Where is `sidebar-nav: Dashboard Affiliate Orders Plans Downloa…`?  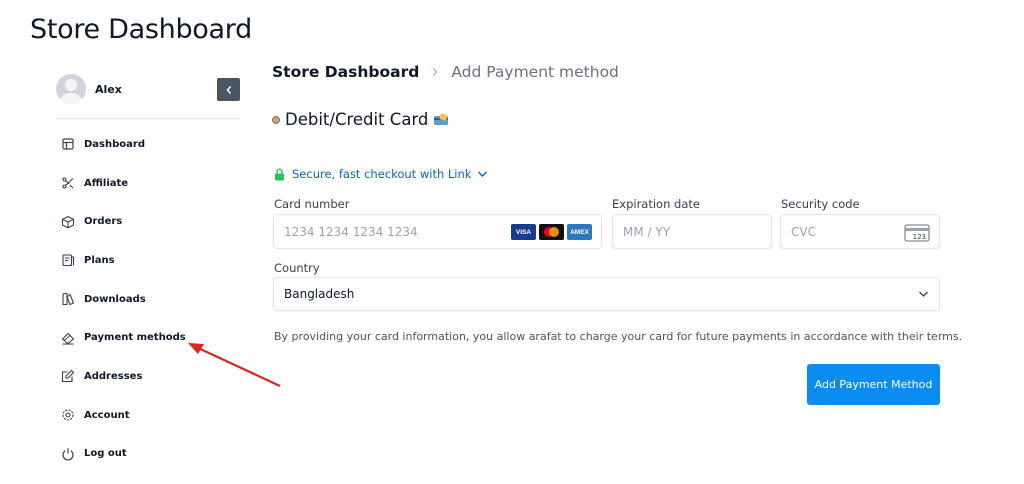 sidebar-nav: Dashboard Affiliate Orders Plans Downloa… is located at coordinates (148, 299).